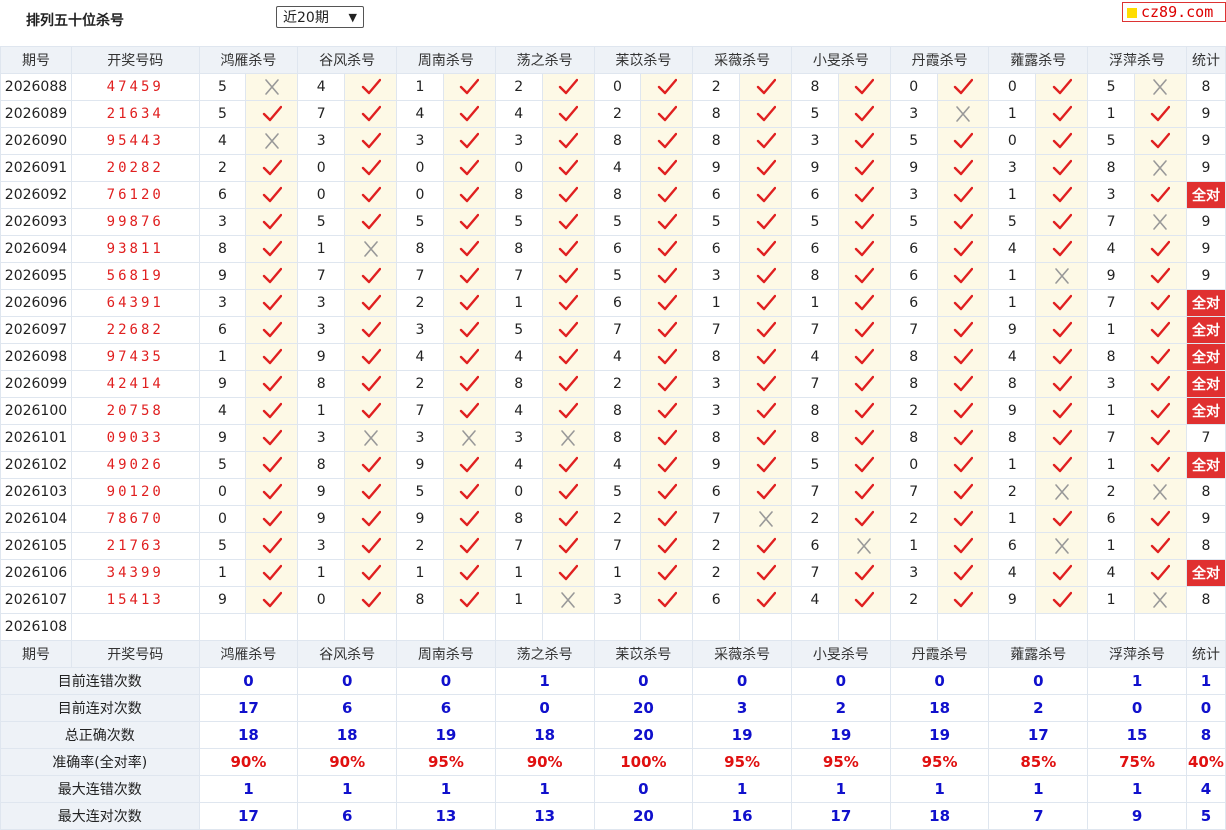 The image size is (1226, 830). What do you see at coordinates (321, 627) in the screenshot?
I see `current-kill-number: 5` at bounding box center [321, 627].